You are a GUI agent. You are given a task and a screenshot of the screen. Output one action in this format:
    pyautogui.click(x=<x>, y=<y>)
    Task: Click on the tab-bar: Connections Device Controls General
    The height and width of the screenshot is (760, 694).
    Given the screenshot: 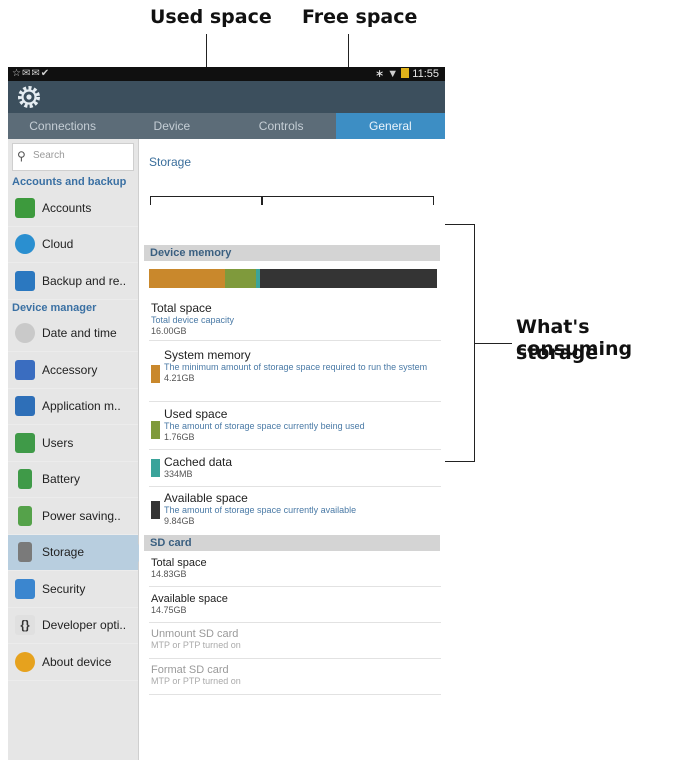 What is the action you would take?
    pyautogui.click(x=226, y=126)
    